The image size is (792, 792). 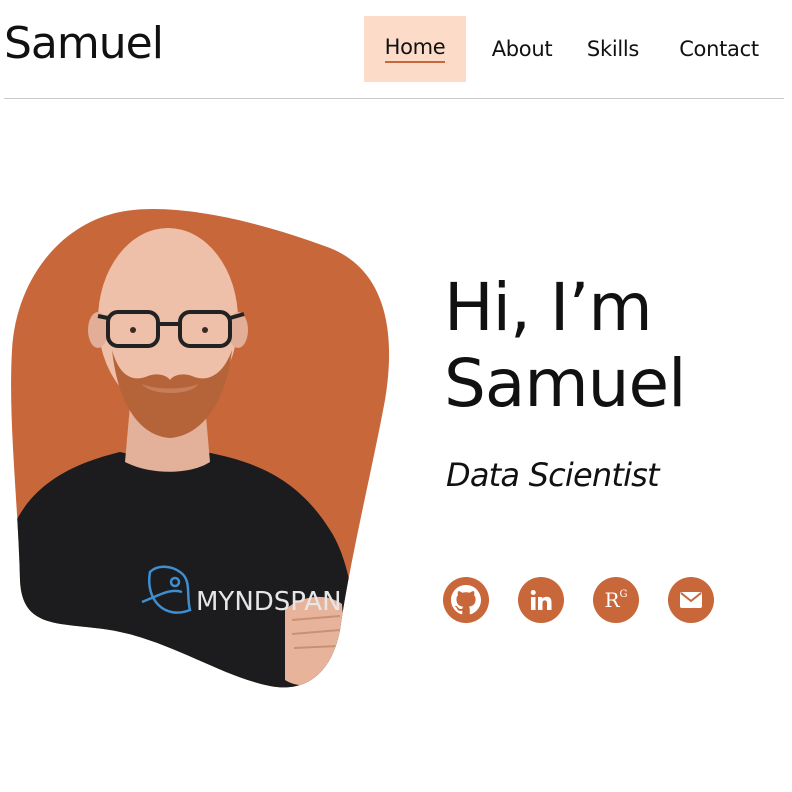 I want to click on researchgate-icon: RG, so click(x=615, y=600).